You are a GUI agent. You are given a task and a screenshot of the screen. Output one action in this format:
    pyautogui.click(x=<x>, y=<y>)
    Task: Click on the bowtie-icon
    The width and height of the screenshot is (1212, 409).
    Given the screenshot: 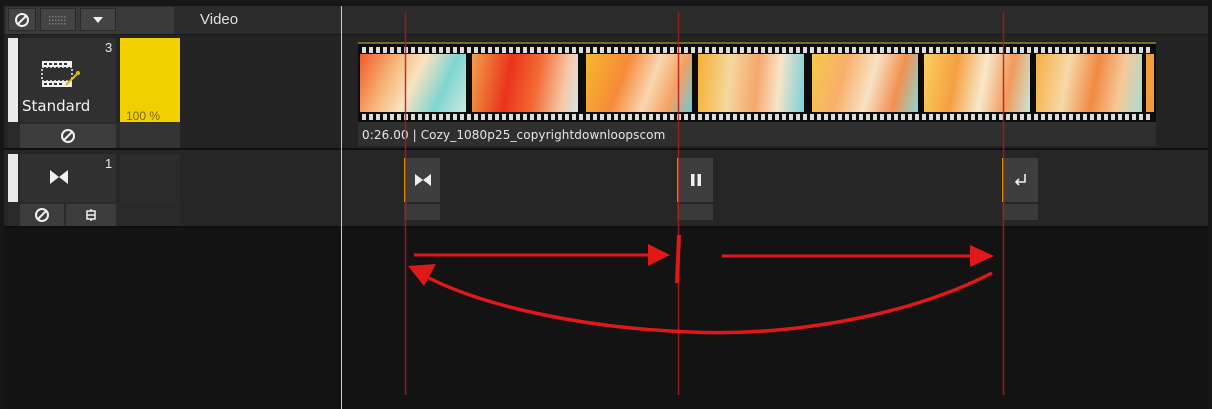 What is the action you would take?
    pyautogui.click(x=59, y=177)
    